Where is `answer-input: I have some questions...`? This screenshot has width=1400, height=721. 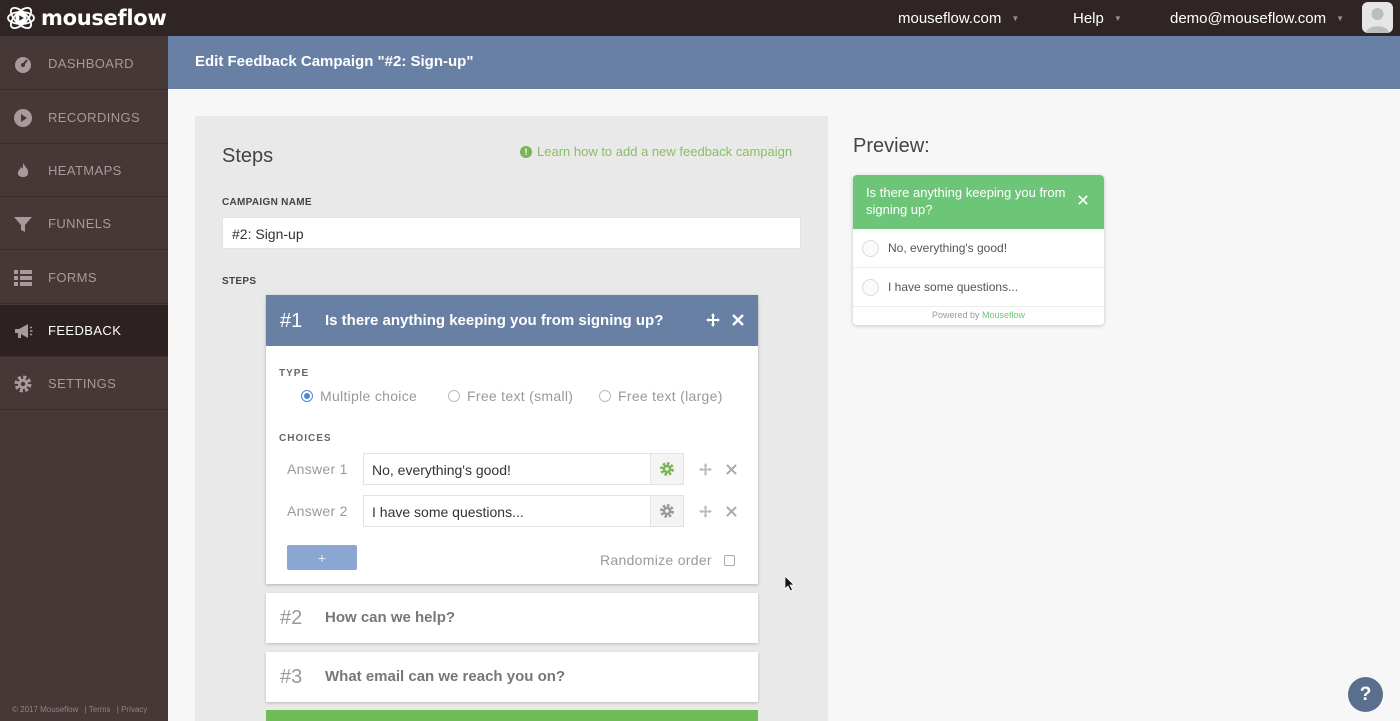
answer-input: I have some questions... is located at coordinates (507, 511).